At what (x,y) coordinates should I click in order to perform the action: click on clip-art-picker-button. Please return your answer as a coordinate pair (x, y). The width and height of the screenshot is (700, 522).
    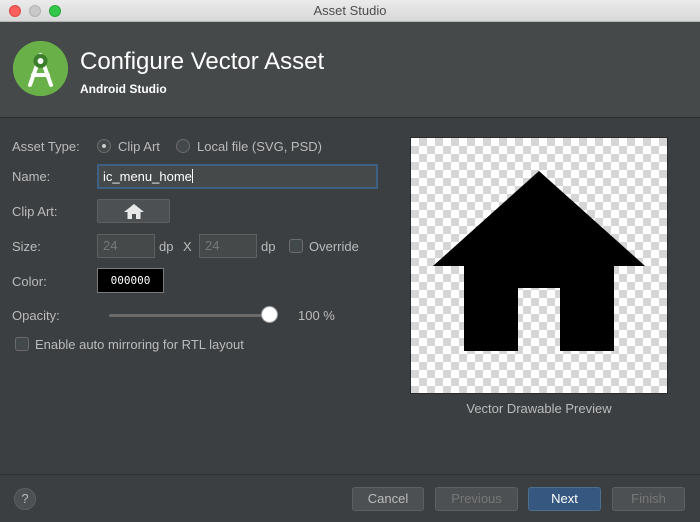
    Looking at the image, I should click on (133, 211).